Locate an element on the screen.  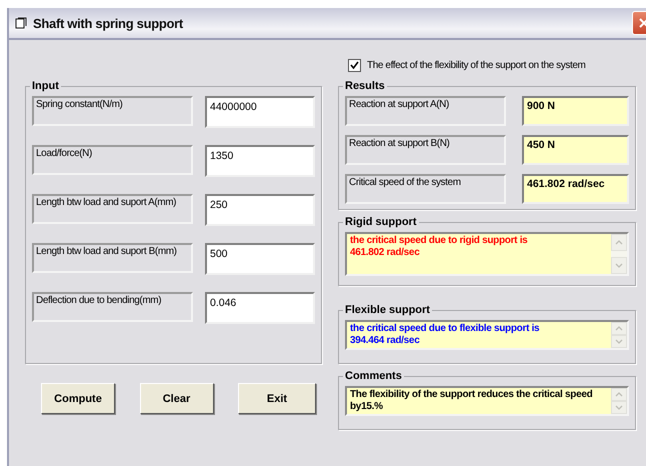
field-label: Length btw load and suport B(mm) is located at coordinates (112, 258).